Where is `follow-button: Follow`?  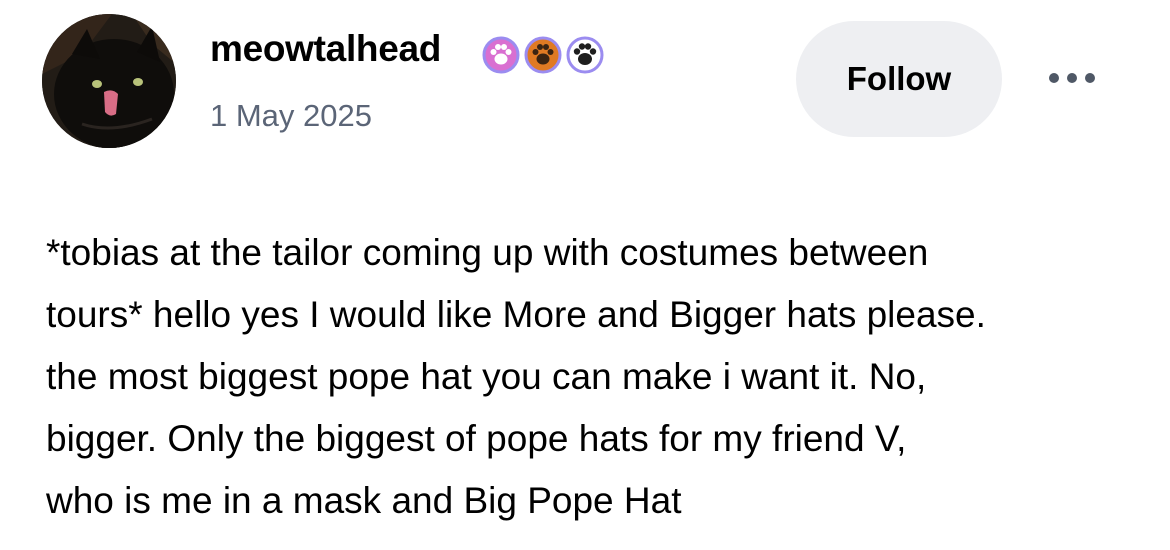 follow-button: Follow is located at coordinates (899, 79).